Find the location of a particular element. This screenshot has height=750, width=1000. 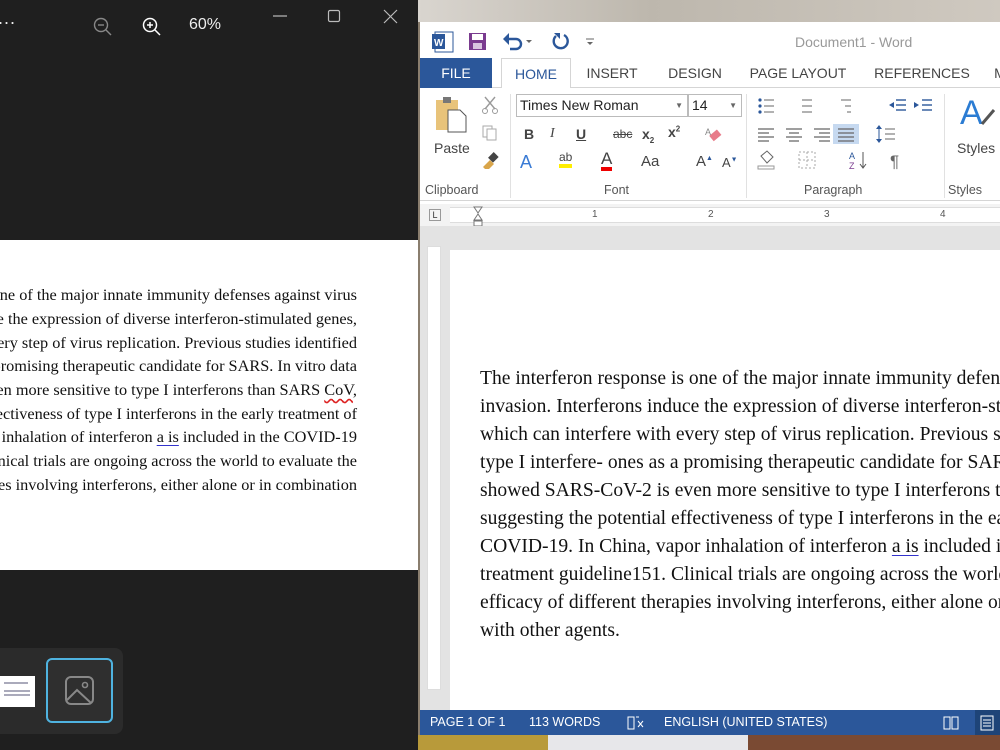

group-label-paragraph: Paragraph is located at coordinates (833, 190).